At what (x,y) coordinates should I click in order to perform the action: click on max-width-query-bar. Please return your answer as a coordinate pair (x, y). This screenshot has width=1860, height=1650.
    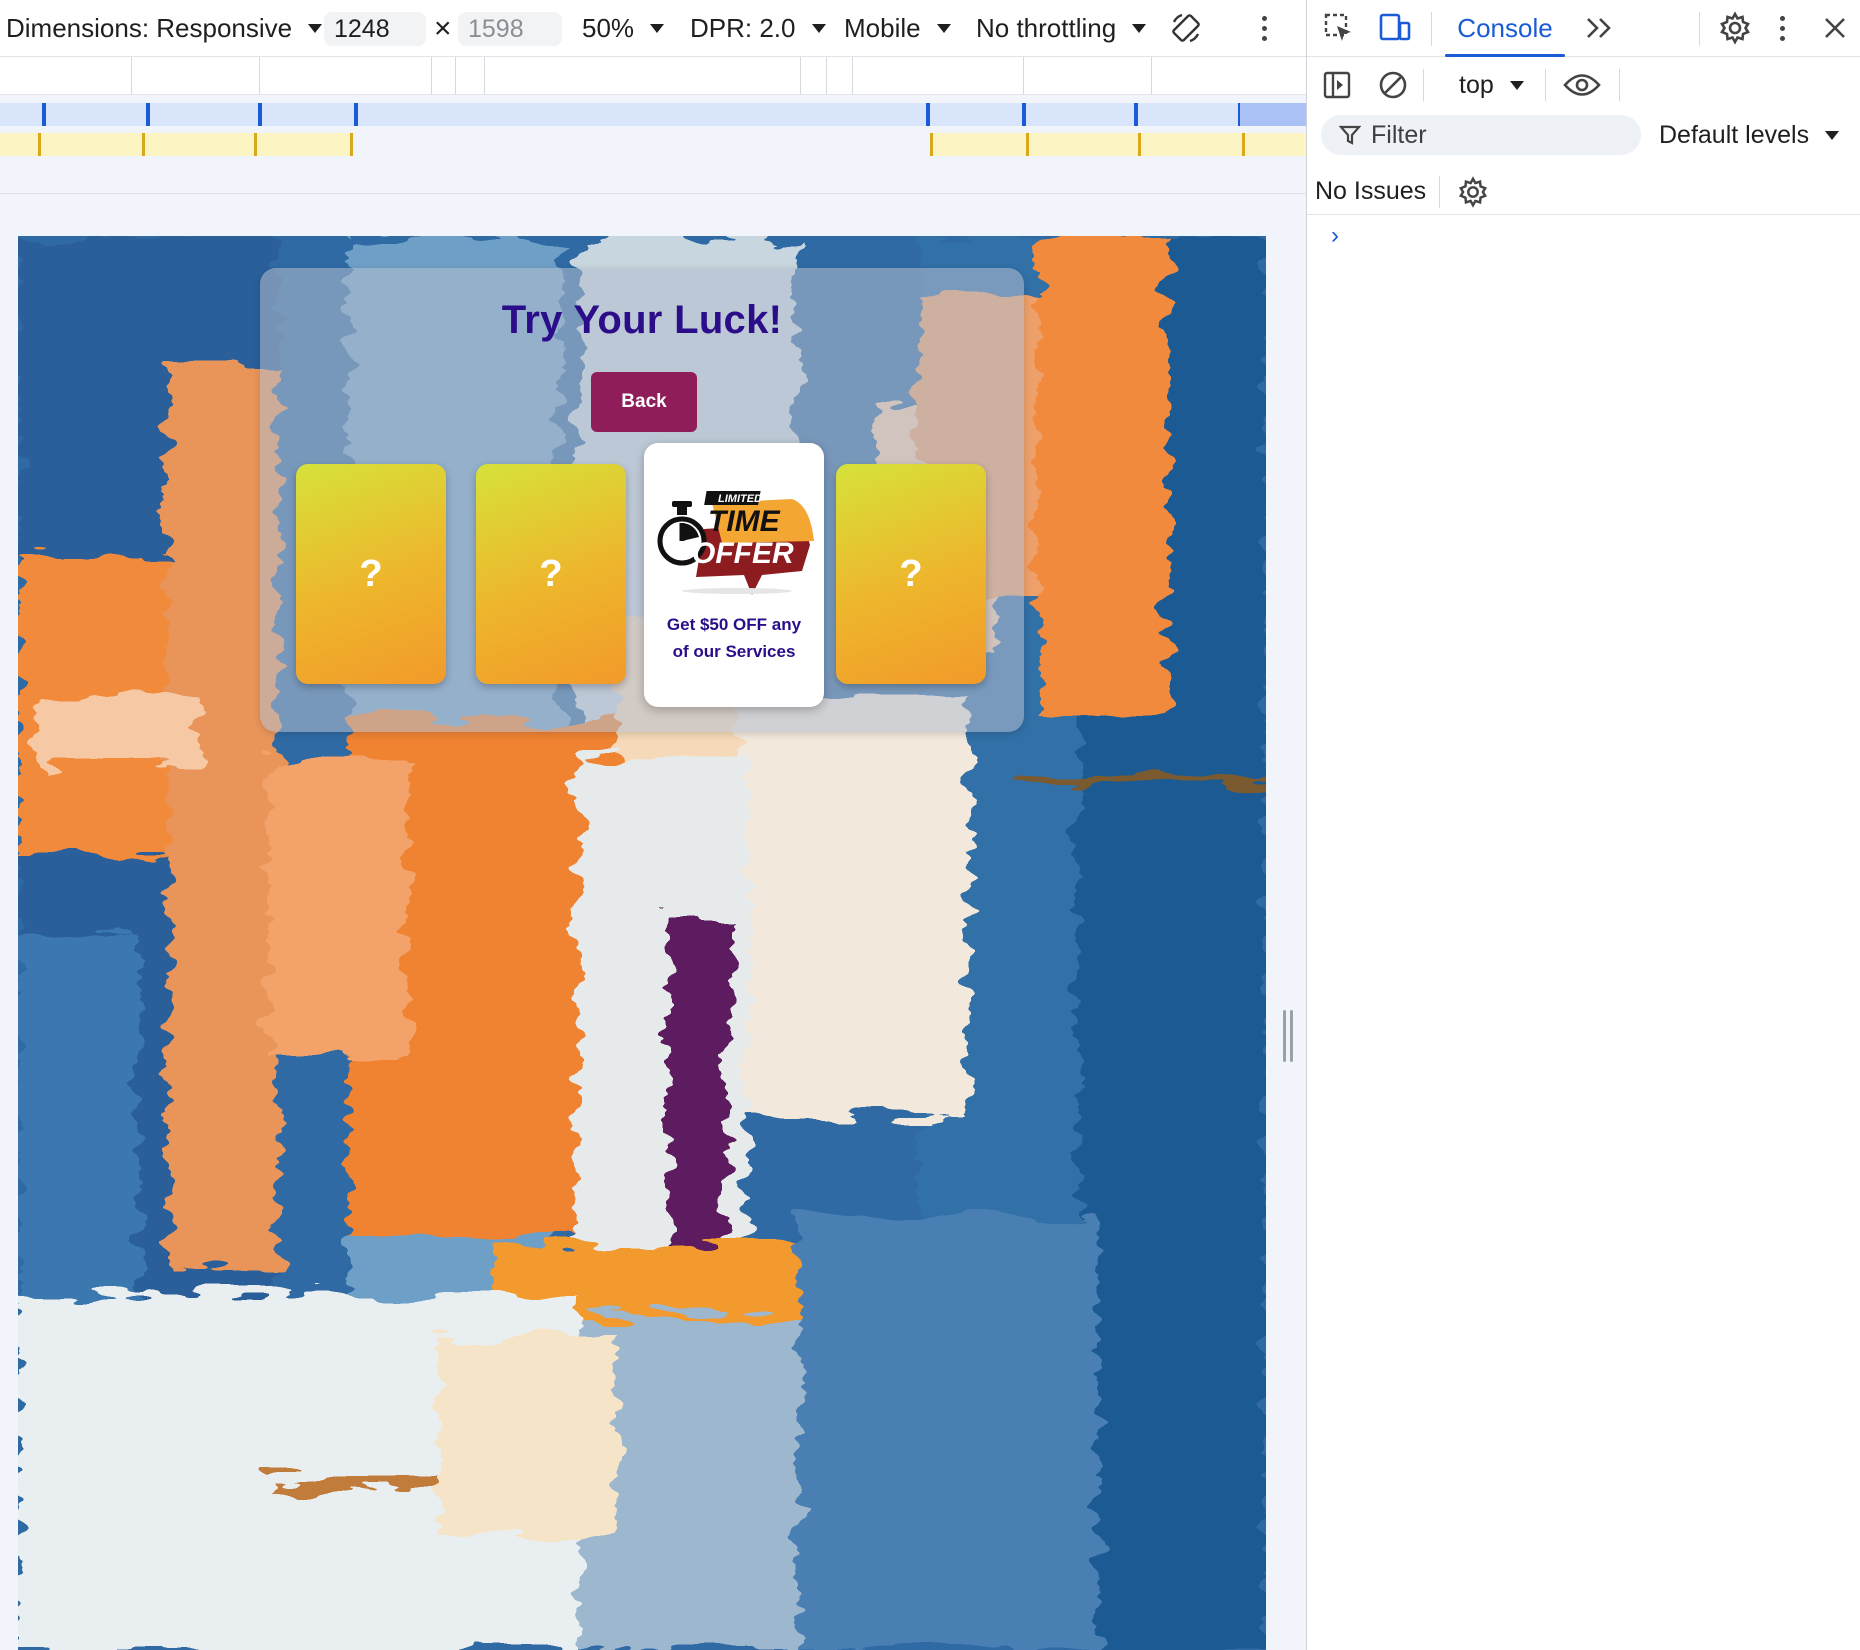
    Looking at the image, I should click on (653, 114).